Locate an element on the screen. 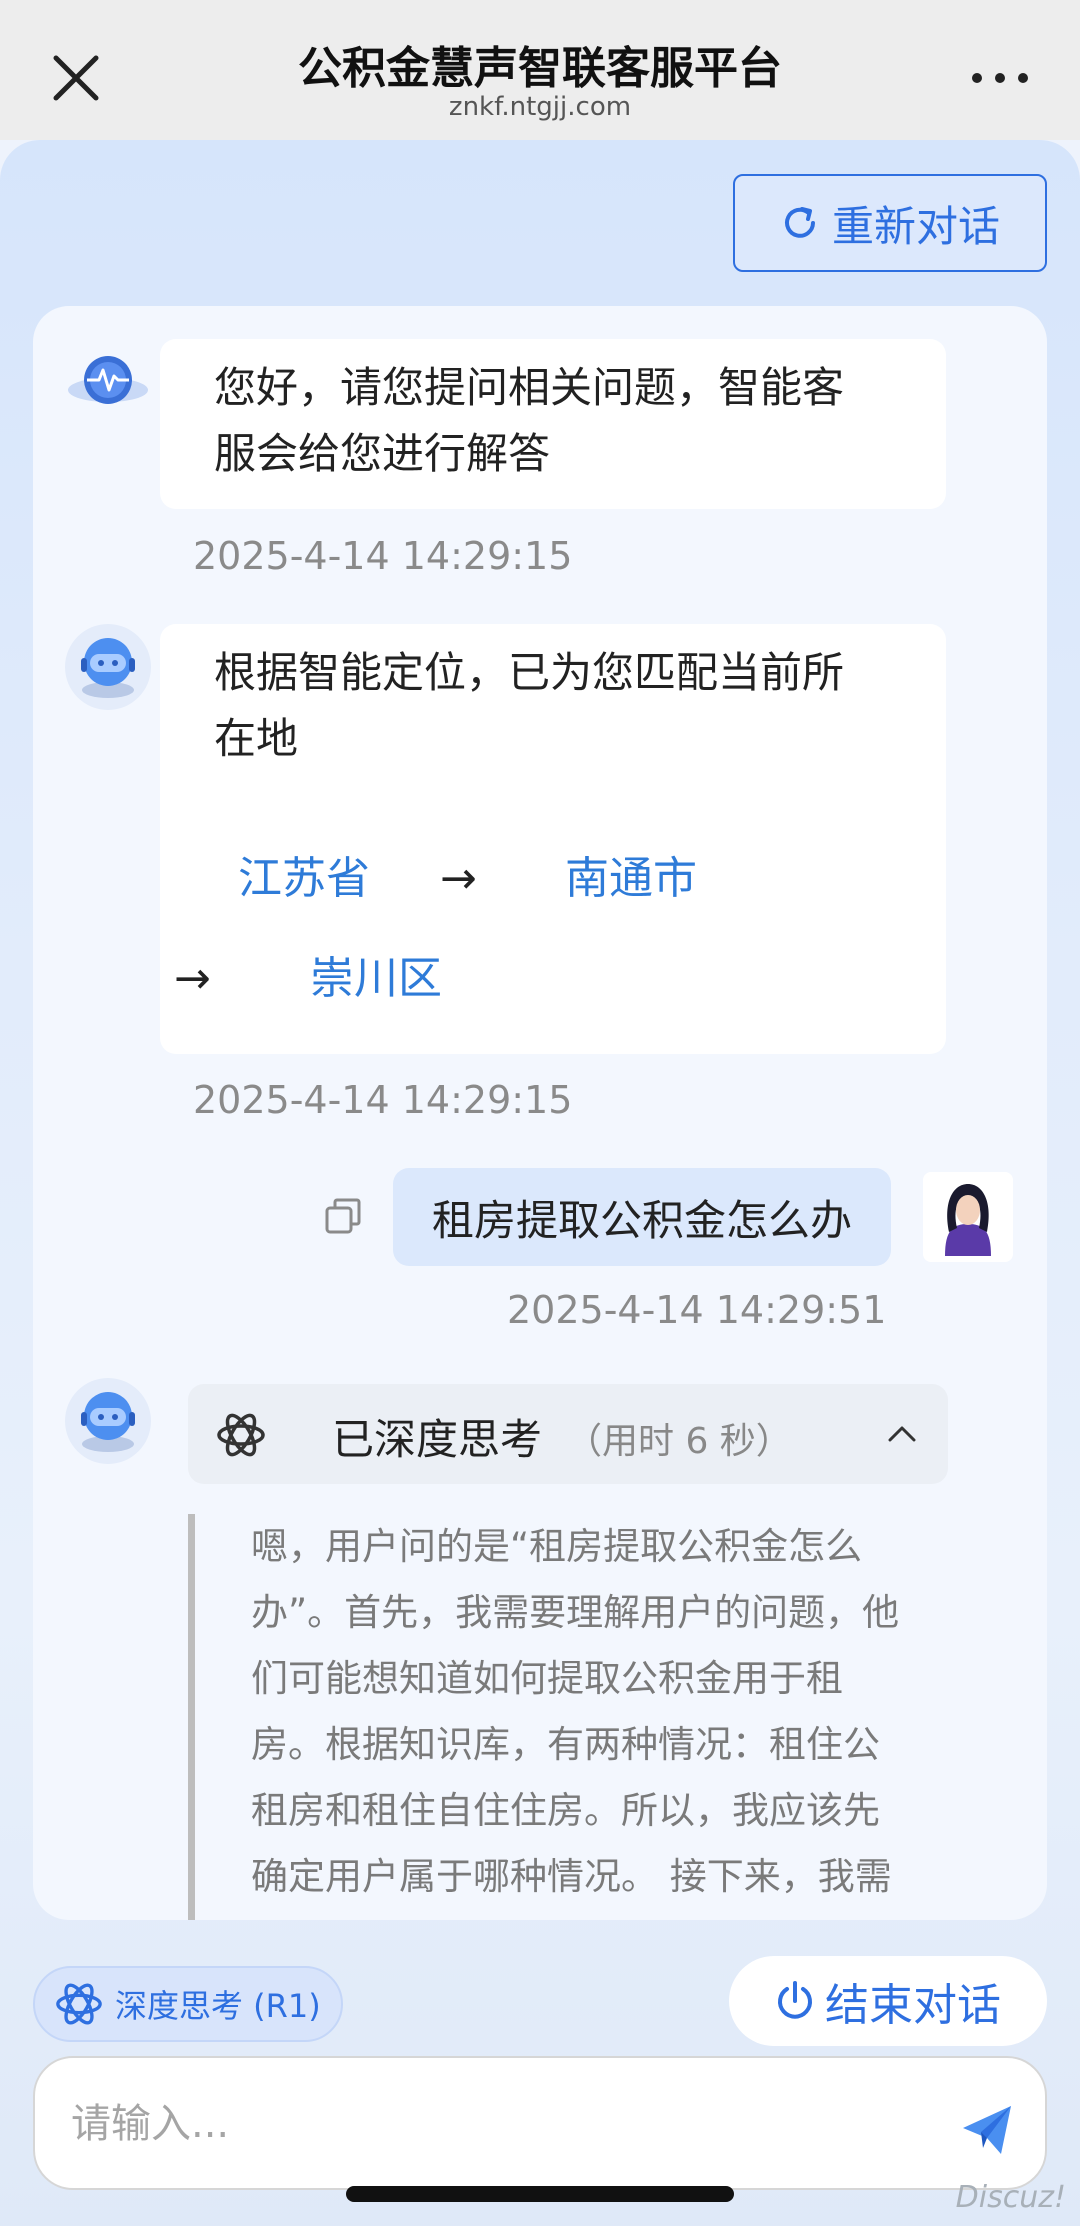 The height and width of the screenshot is (2226, 1080). restart-button: 重新对话 is located at coordinates (890, 223).